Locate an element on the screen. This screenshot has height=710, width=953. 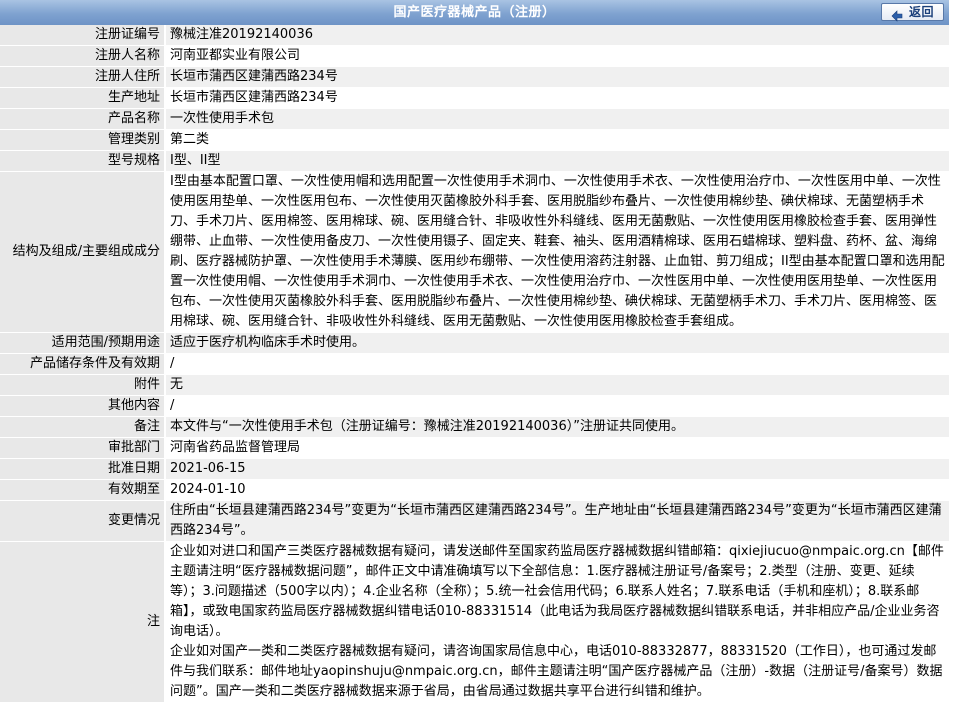
field-value: 2024-01-10 is located at coordinates (557, 490).